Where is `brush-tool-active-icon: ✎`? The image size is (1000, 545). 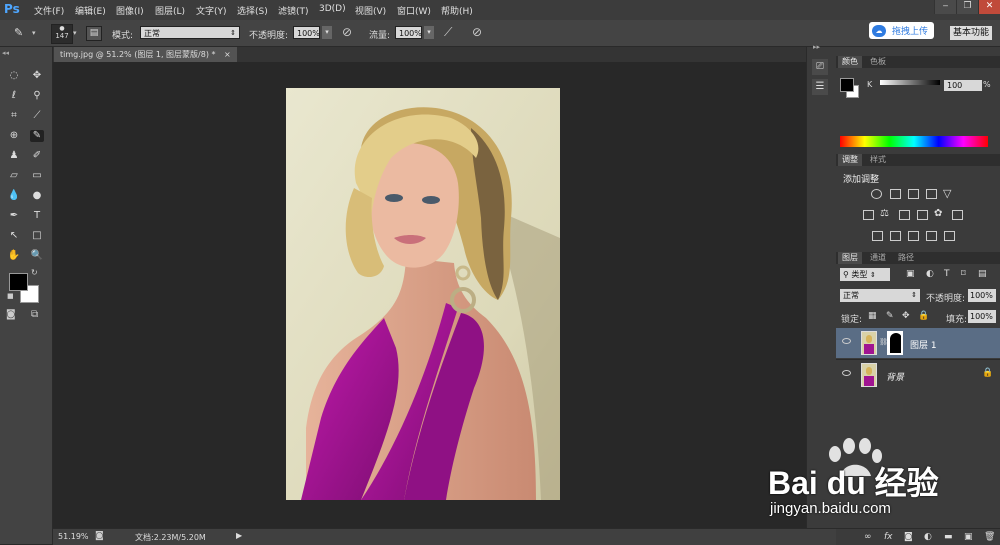 brush-tool-active-icon: ✎ is located at coordinates (37, 136).